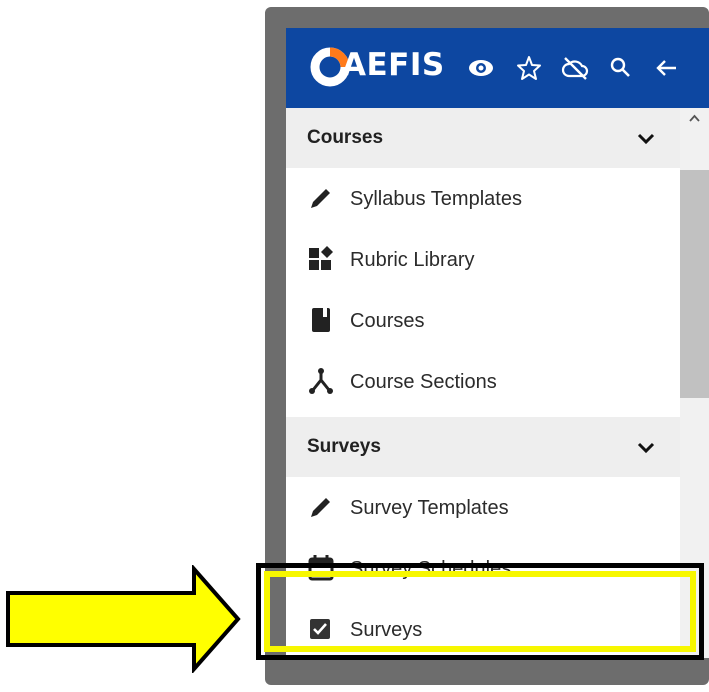 The image size is (709, 692). What do you see at coordinates (481, 68) in the screenshot?
I see `eye-icon` at bounding box center [481, 68].